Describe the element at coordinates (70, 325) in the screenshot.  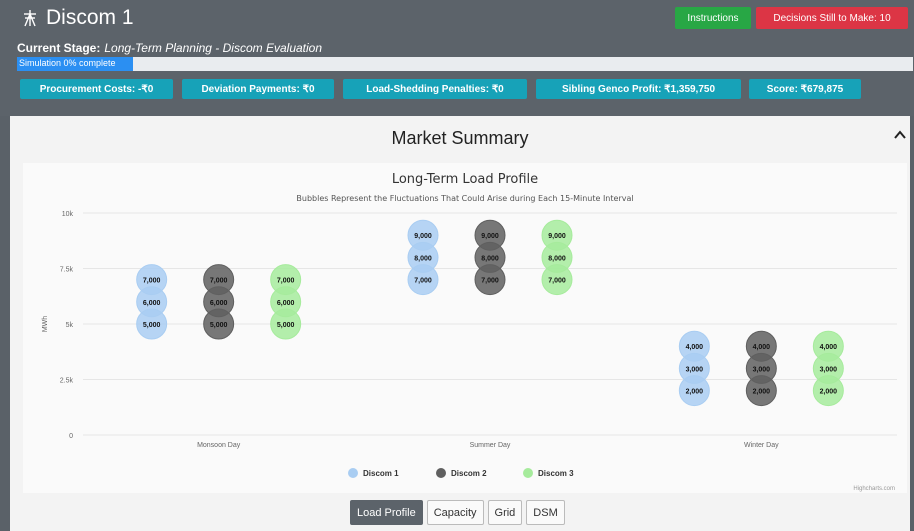
I see `y-tick-label: 5k` at that location.